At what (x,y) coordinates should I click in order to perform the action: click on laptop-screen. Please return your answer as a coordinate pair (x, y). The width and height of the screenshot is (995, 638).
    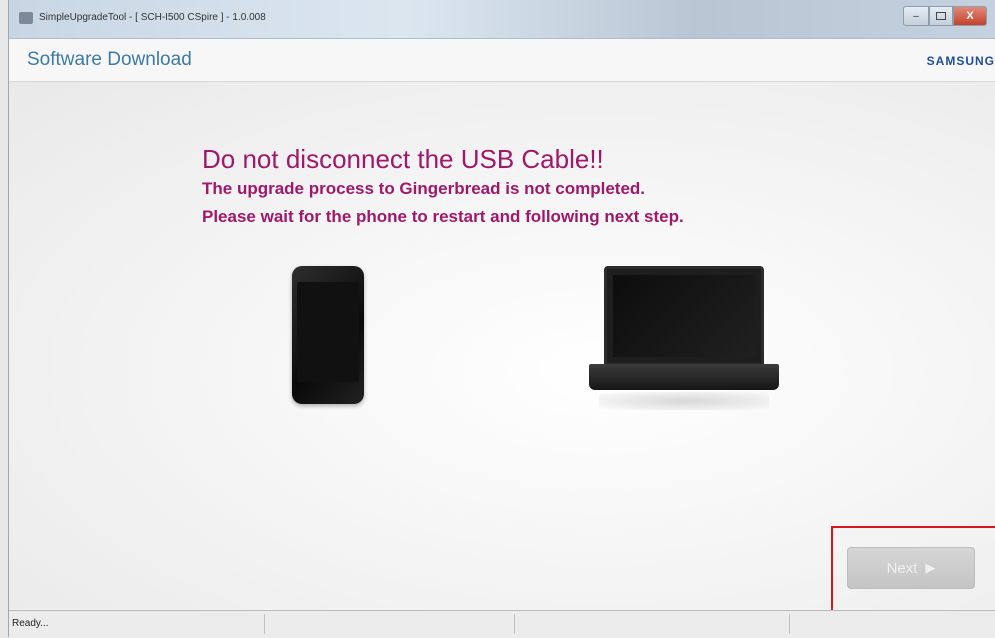
    Looking at the image, I should click on (684, 316).